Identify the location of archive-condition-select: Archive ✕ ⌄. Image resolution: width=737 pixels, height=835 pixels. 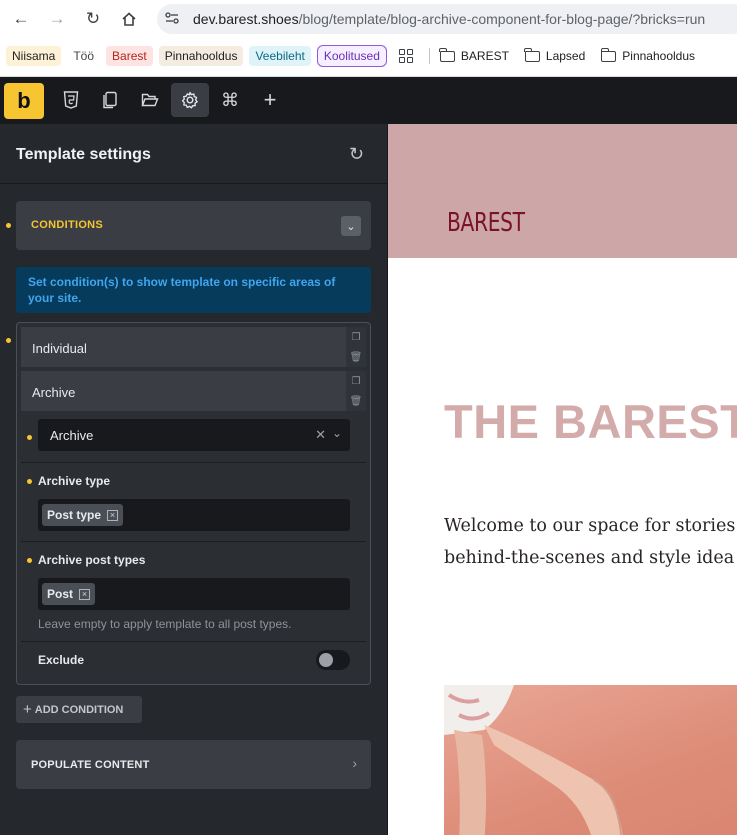
(194, 435).